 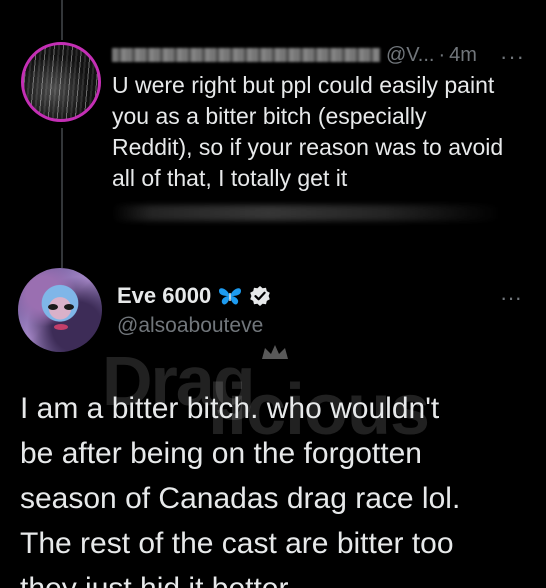 I want to click on reply-line: U were right but ppl could easily paint, so click(x=303, y=85).